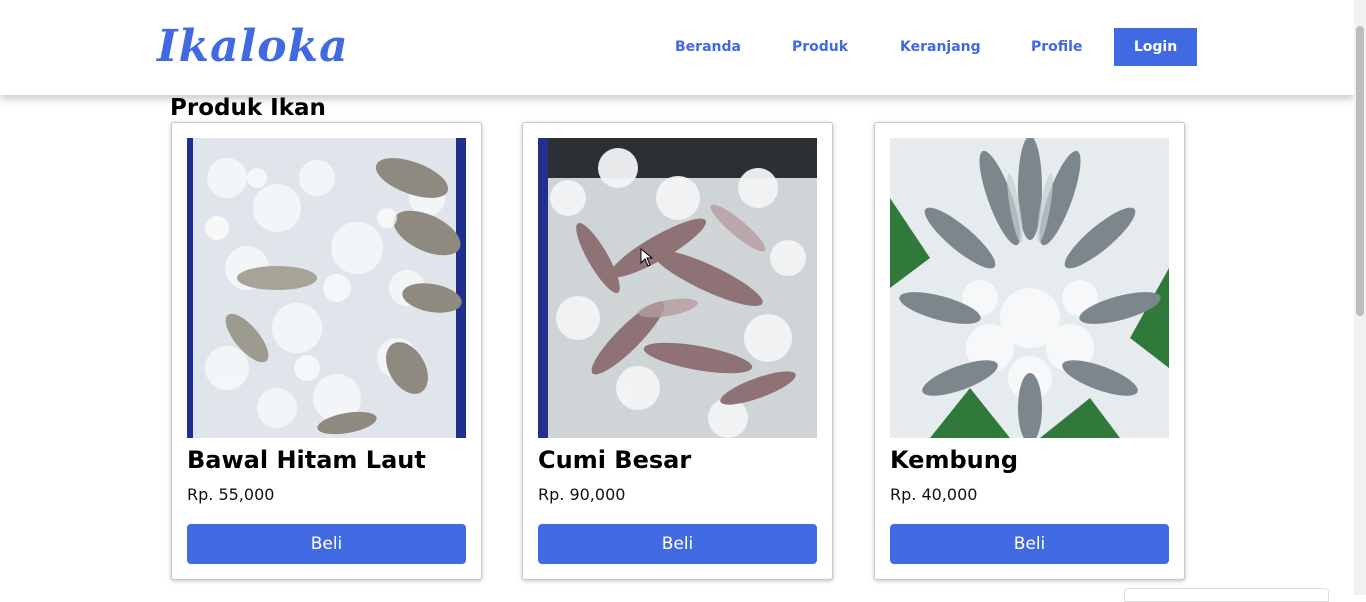 The width and height of the screenshot is (1366, 602). Describe the element at coordinates (231, 494) in the screenshot. I see `product-price: Rp. 55,000` at that location.